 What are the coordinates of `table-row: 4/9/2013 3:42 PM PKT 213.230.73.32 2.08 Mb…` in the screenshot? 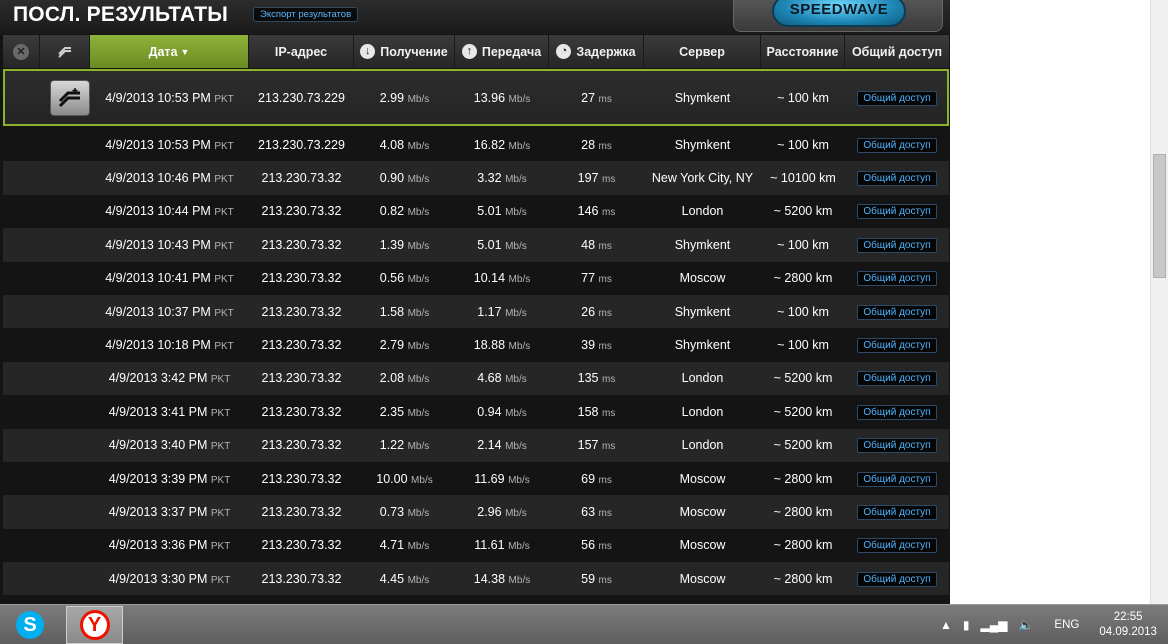 It's located at (476, 378).